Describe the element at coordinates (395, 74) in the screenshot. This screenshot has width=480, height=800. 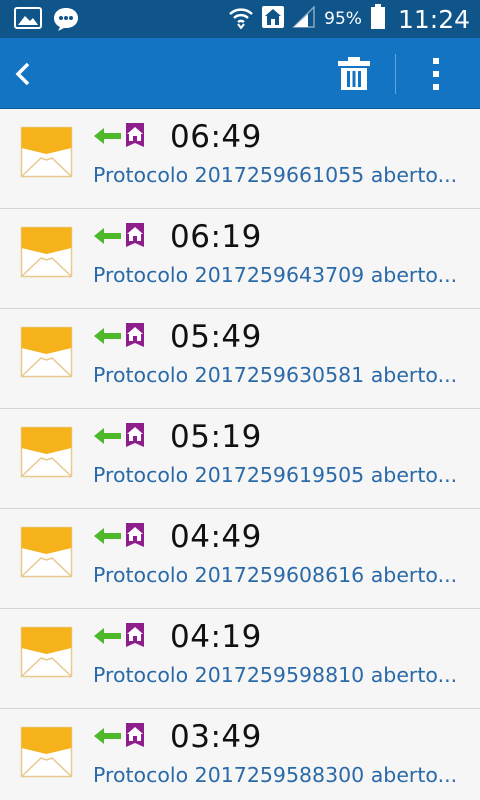
I see `action-bar-divider` at that location.